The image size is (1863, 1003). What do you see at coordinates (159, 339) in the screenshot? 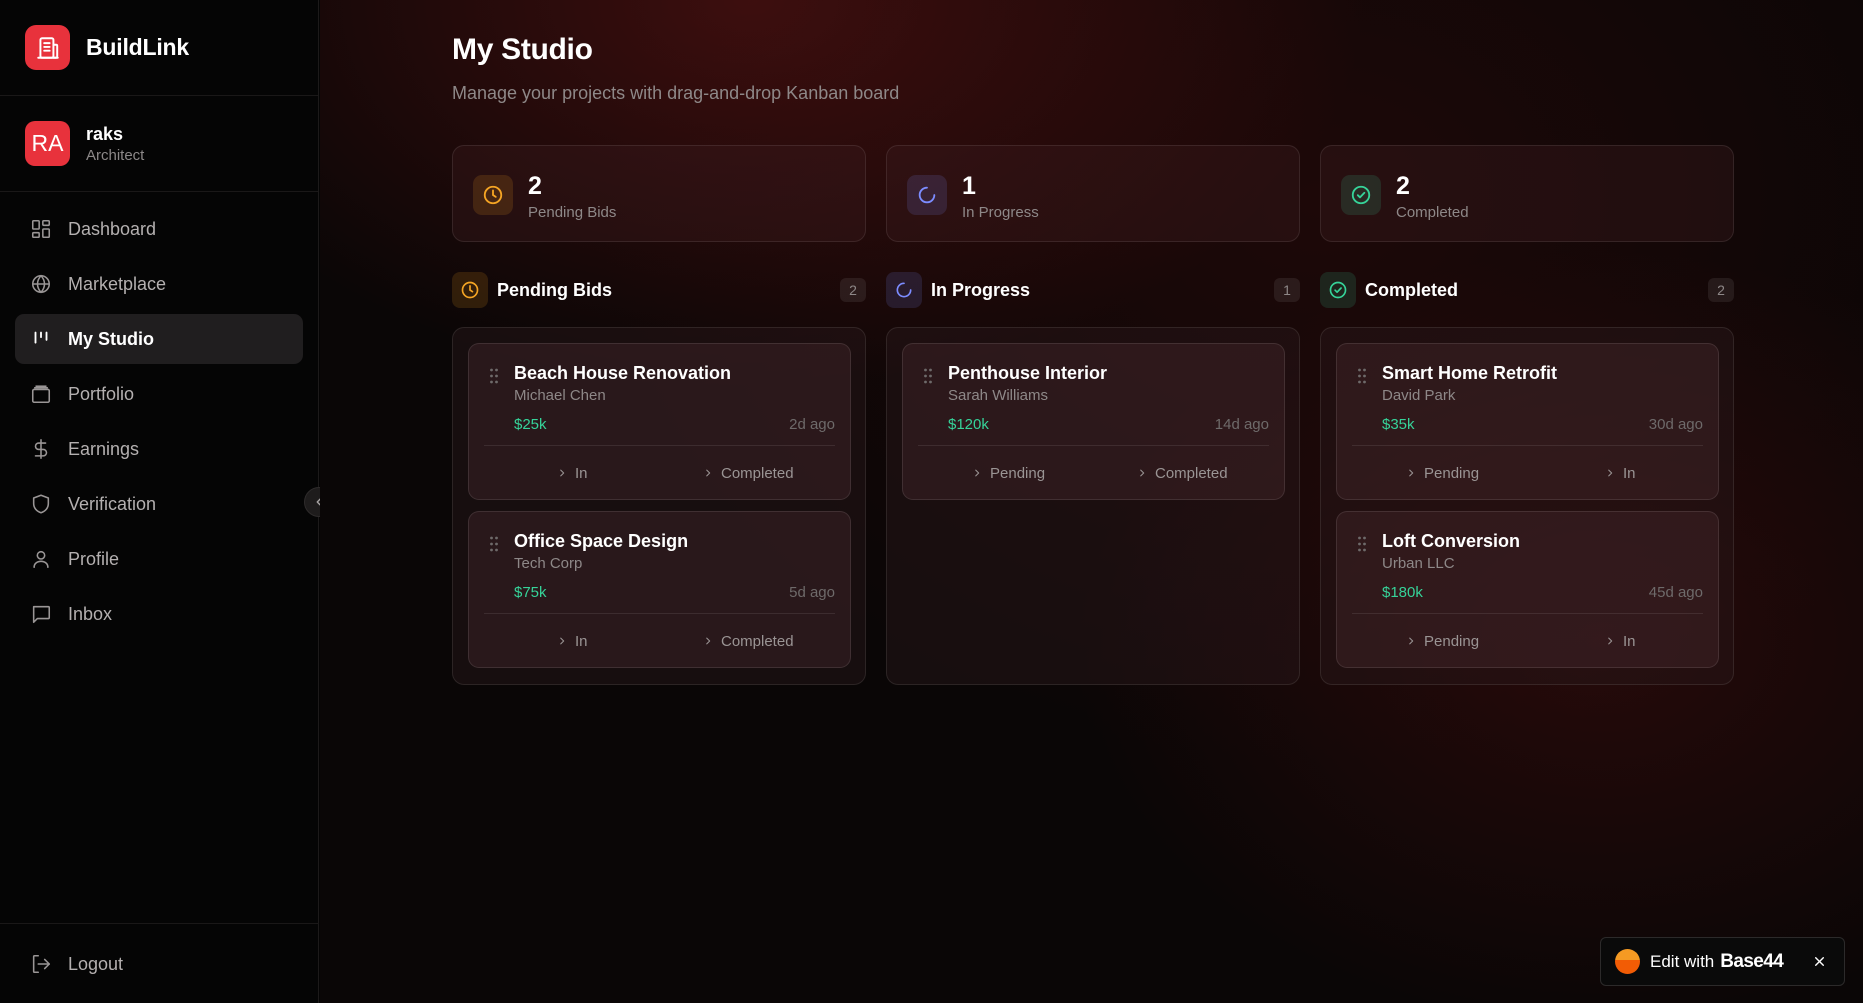
I see `sidebar-item-my-studio: My Studio` at bounding box center [159, 339].